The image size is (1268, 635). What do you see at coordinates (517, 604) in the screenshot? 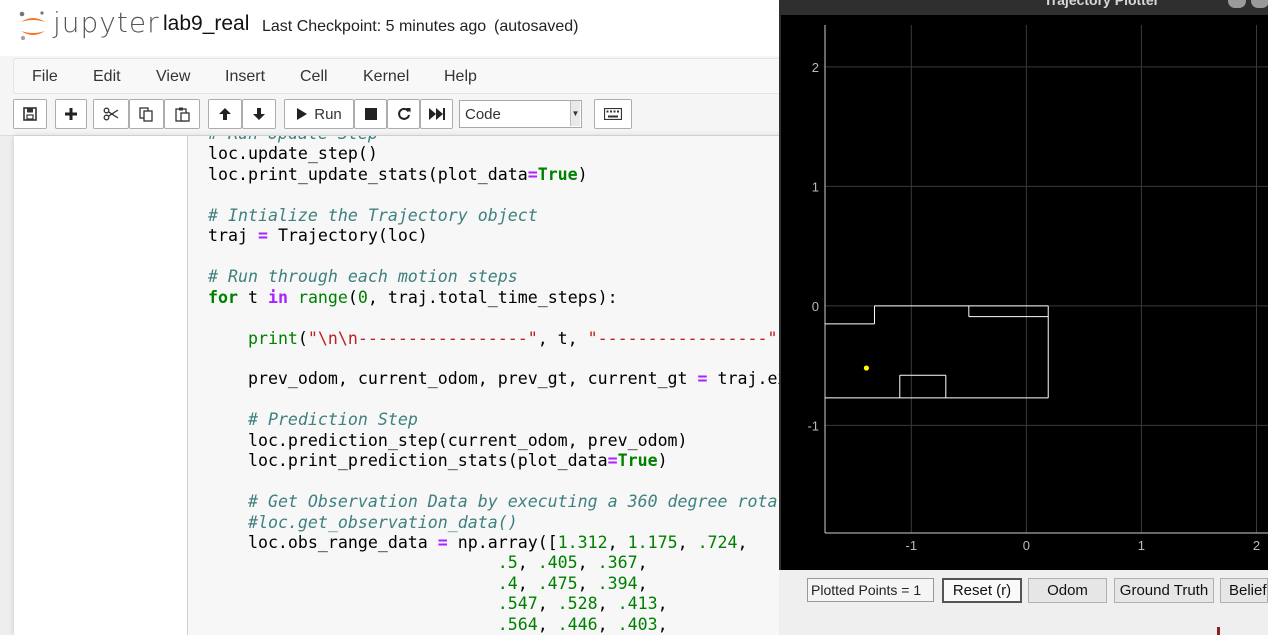
I see `code-token: .547` at bounding box center [517, 604].